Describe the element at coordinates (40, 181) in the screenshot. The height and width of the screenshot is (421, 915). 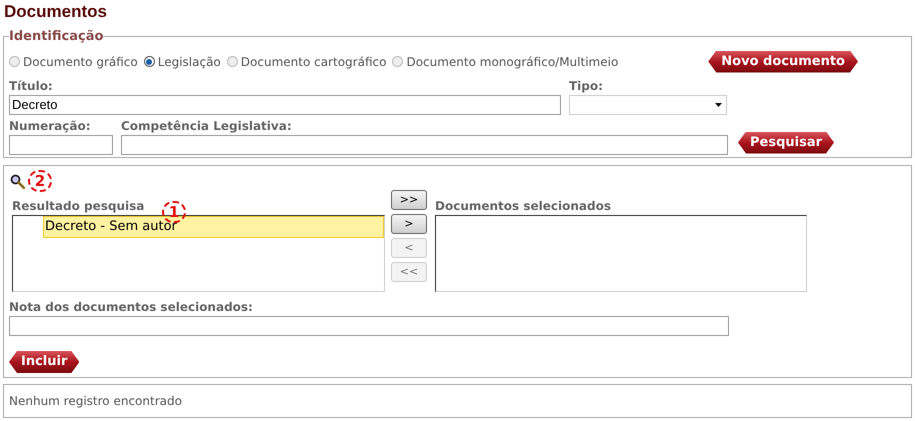
I see `annotation-number: 2` at that location.